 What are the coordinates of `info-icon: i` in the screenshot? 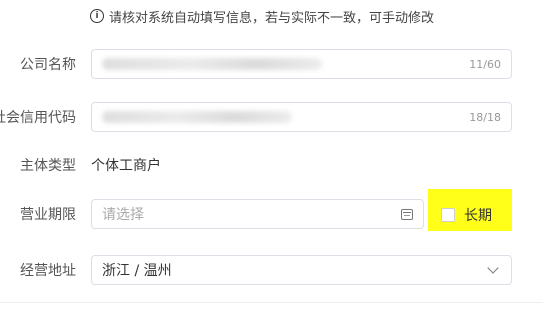 It's located at (97, 16).